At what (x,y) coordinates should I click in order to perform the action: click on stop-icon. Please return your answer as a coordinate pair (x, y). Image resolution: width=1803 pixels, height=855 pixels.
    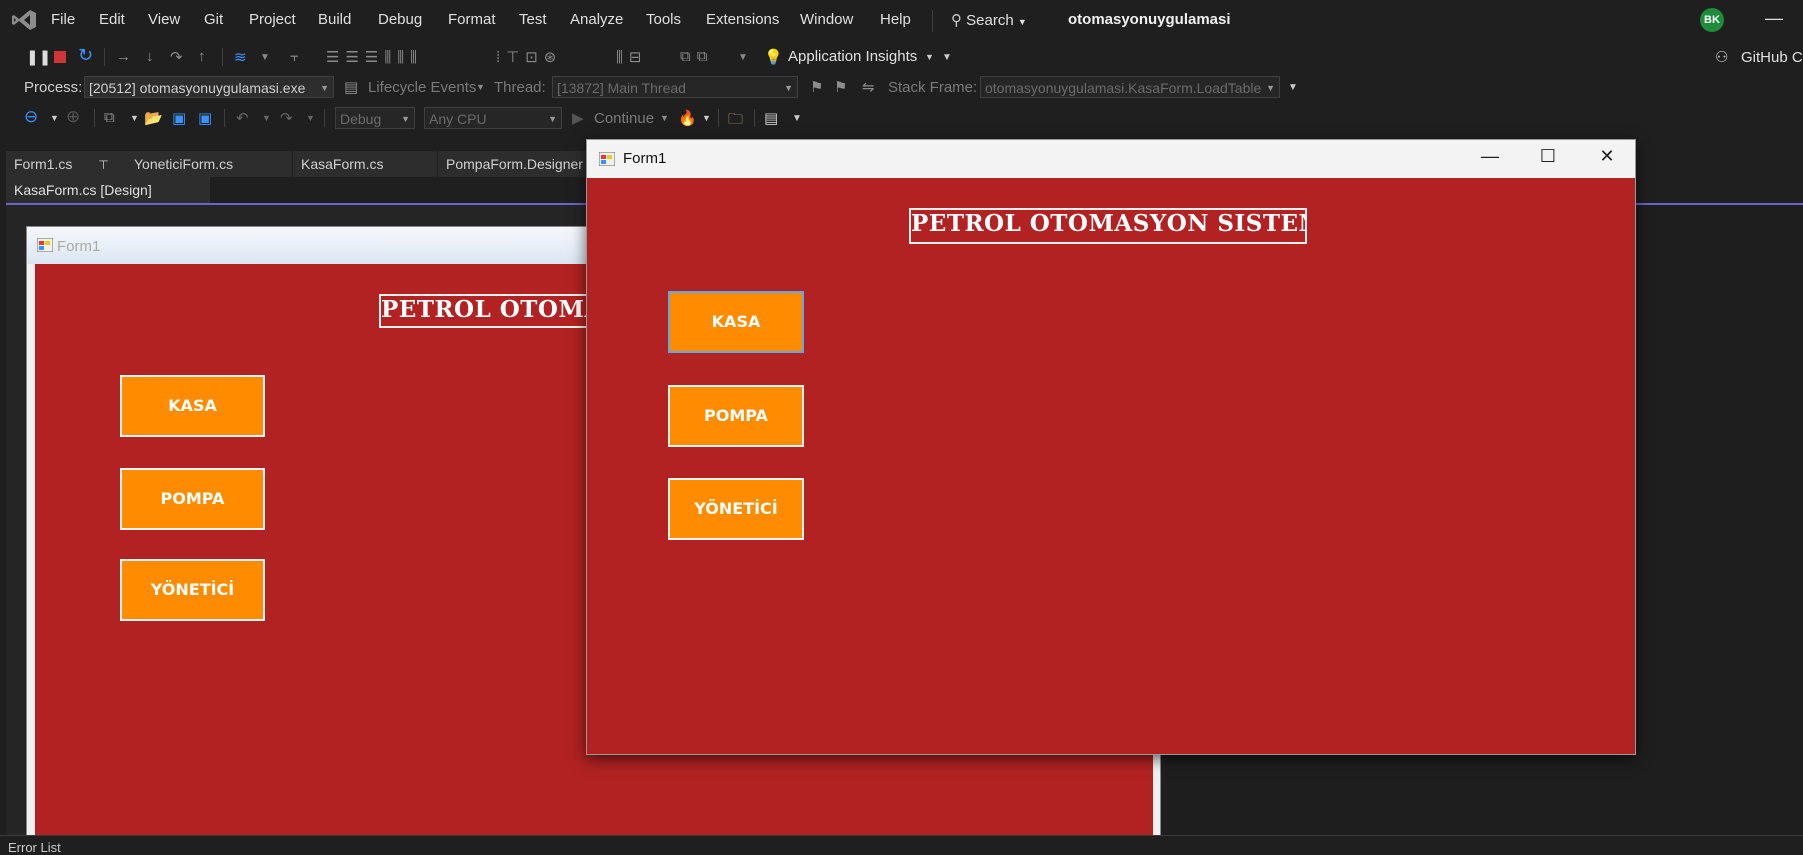
    Looking at the image, I should click on (60, 57).